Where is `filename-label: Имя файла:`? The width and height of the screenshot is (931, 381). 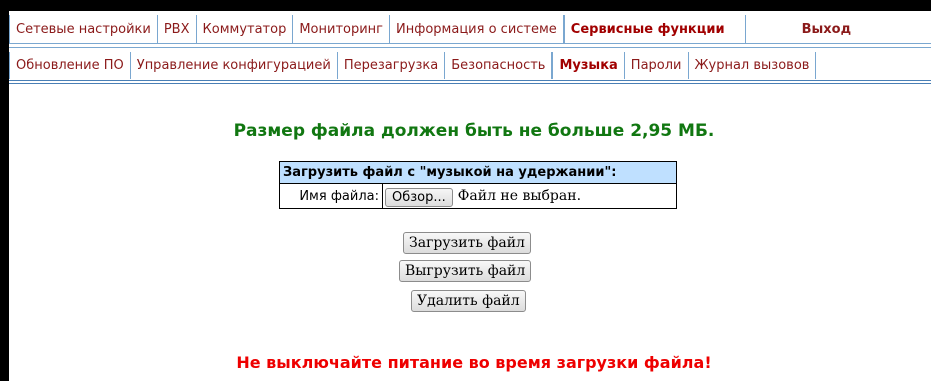
filename-label: Имя файла: is located at coordinates (331, 196).